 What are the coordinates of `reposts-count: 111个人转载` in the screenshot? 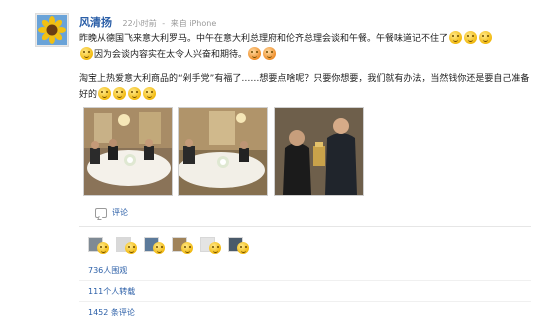 It's located at (111, 291).